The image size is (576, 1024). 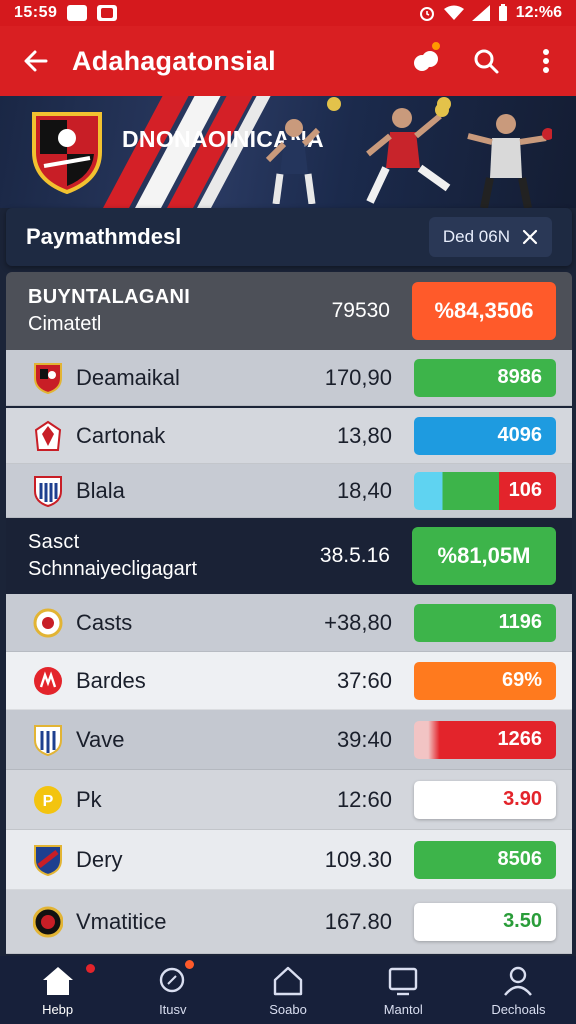 I want to click on list-item: Vmatitice 167.80 3.50, so click(x=289, y=922).